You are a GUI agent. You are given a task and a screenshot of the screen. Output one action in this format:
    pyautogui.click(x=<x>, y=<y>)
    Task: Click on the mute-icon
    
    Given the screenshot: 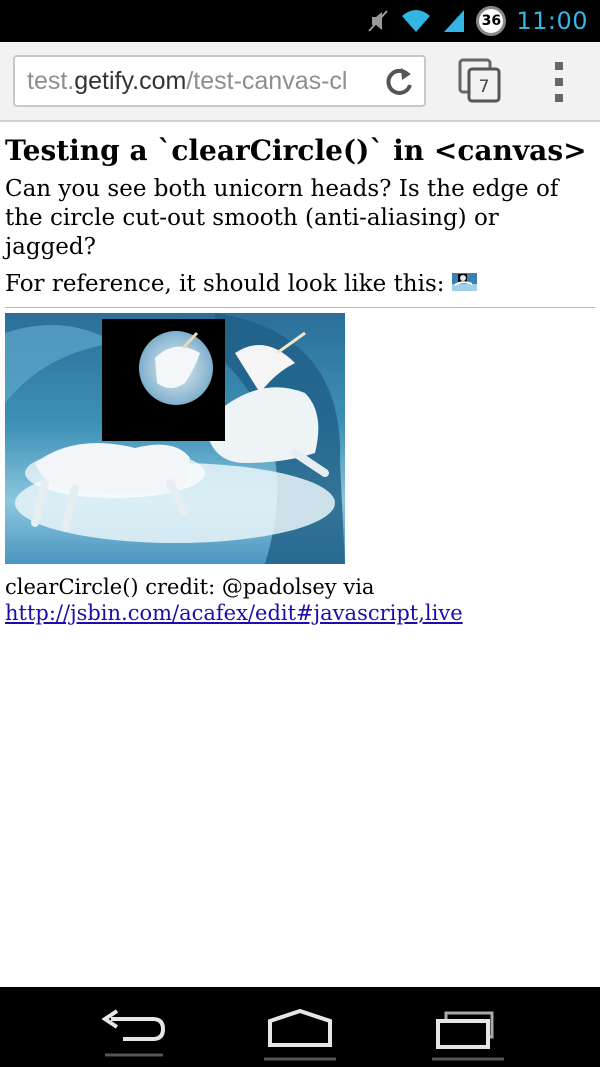 What is the action you would take?
    pyautogui.click(x=378, y=21)
    